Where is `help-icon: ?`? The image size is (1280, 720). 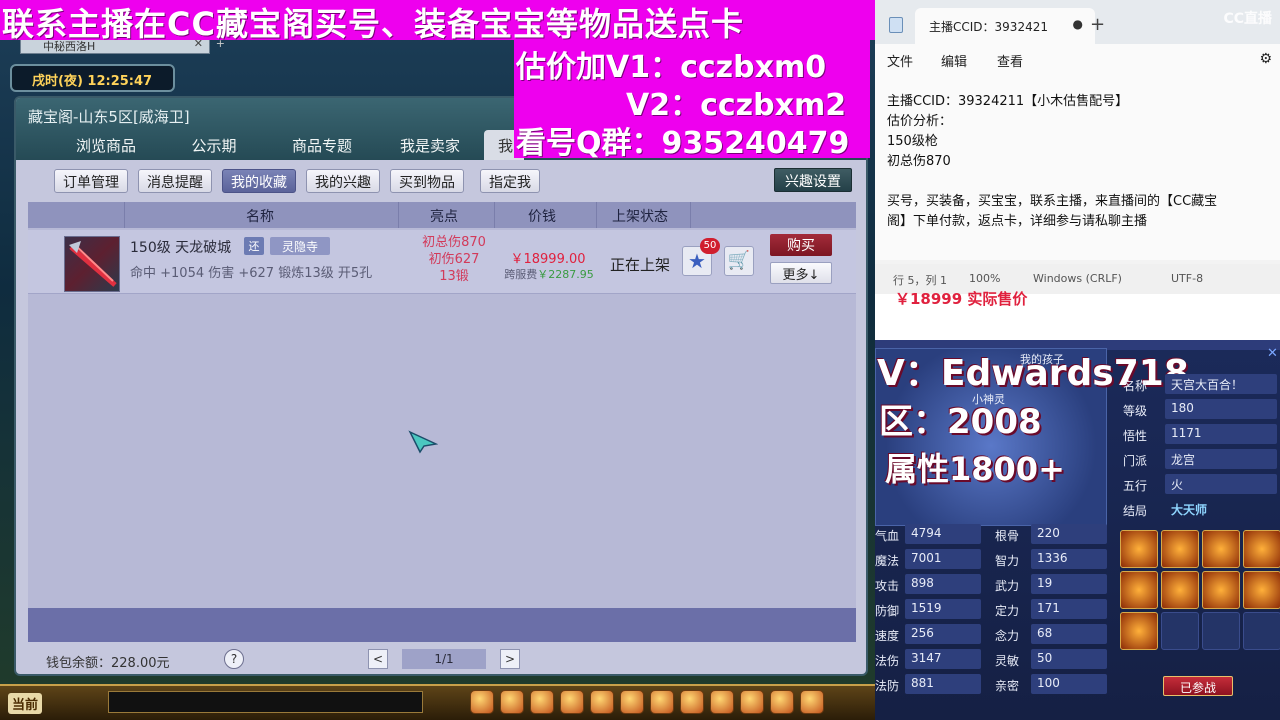 help-icon: ? is located at coordinates (234, 659).